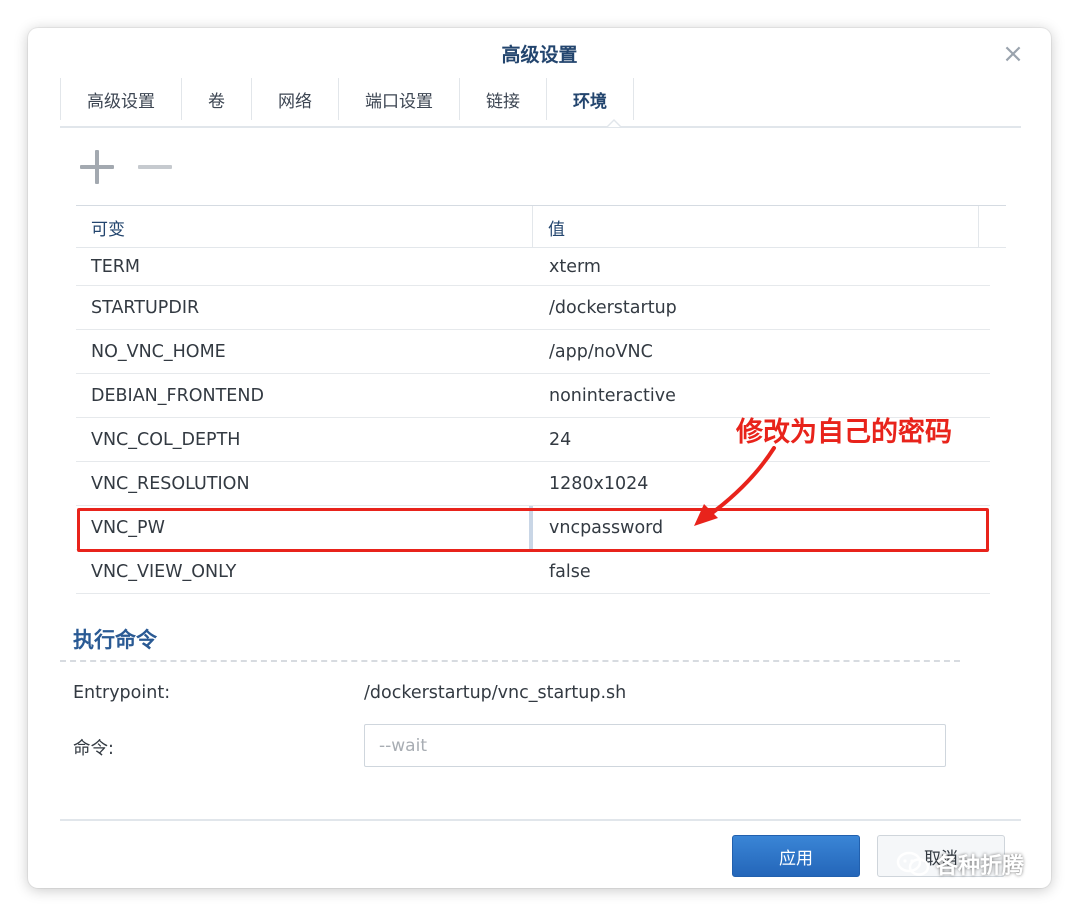 This screenshot has width=1080, height=916. Describe the element at coordinates (294, 99) in the screenshot. I see `tab-network: 网络` at that location.